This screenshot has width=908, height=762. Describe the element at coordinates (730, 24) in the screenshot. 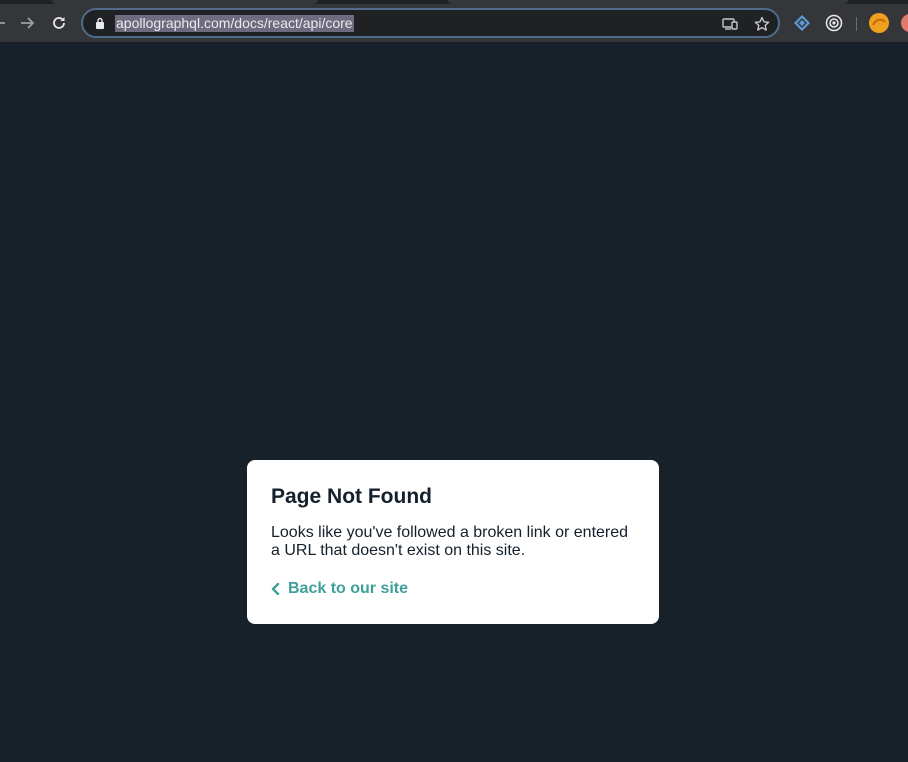

I see `cast-icon` at that location.